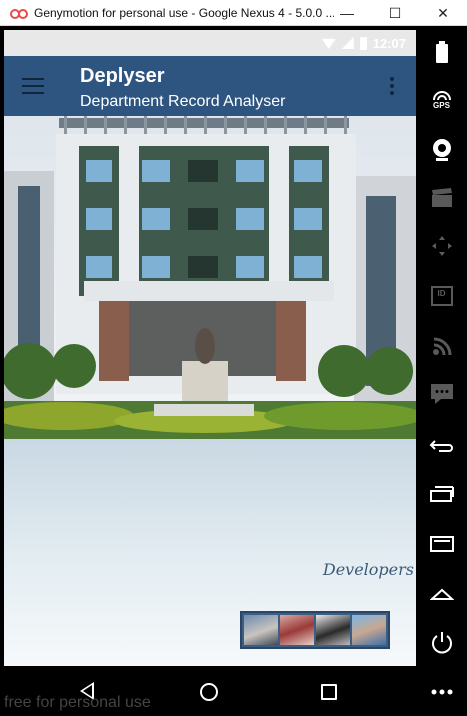 Image resolution: width=467 pixels, height=716 pixels. What do you see at coordinates (122, 76) in the screenshot?
I see `app-title: Deplyser` at bounding box center [122, 76].